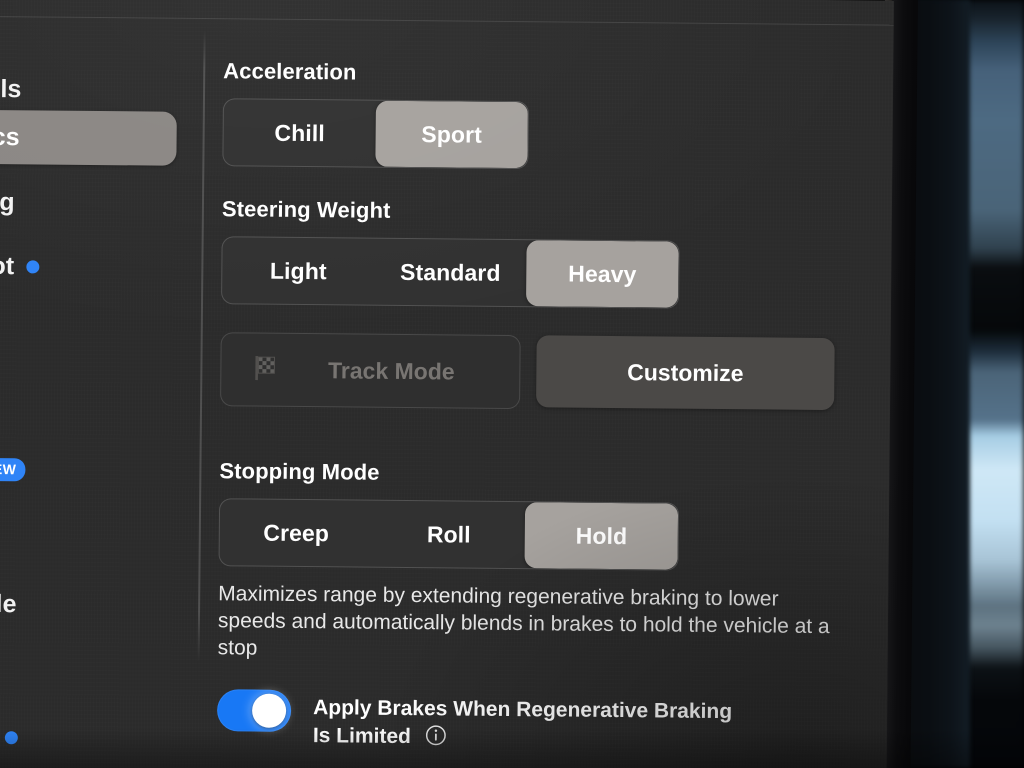 This screenshot has width=1024, height=768. What do you see at coordinates (13, 469) in the screenshot?
I see `new-badge: NEW` at bounding box center [13, 469].